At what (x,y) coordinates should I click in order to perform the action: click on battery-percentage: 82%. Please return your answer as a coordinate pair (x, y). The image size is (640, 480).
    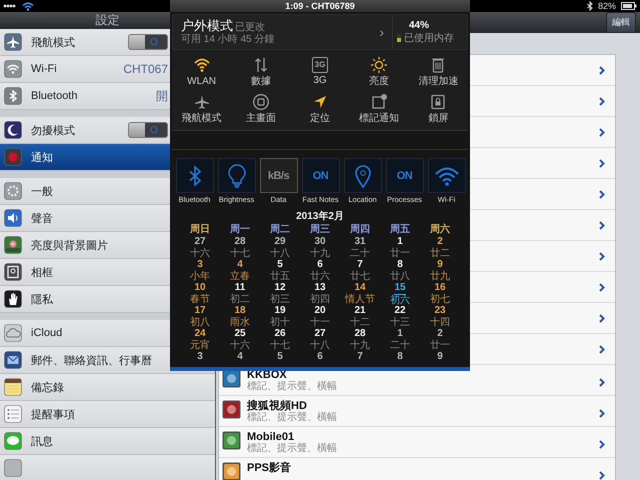
    Looking at the image, I should click on (607, 6).